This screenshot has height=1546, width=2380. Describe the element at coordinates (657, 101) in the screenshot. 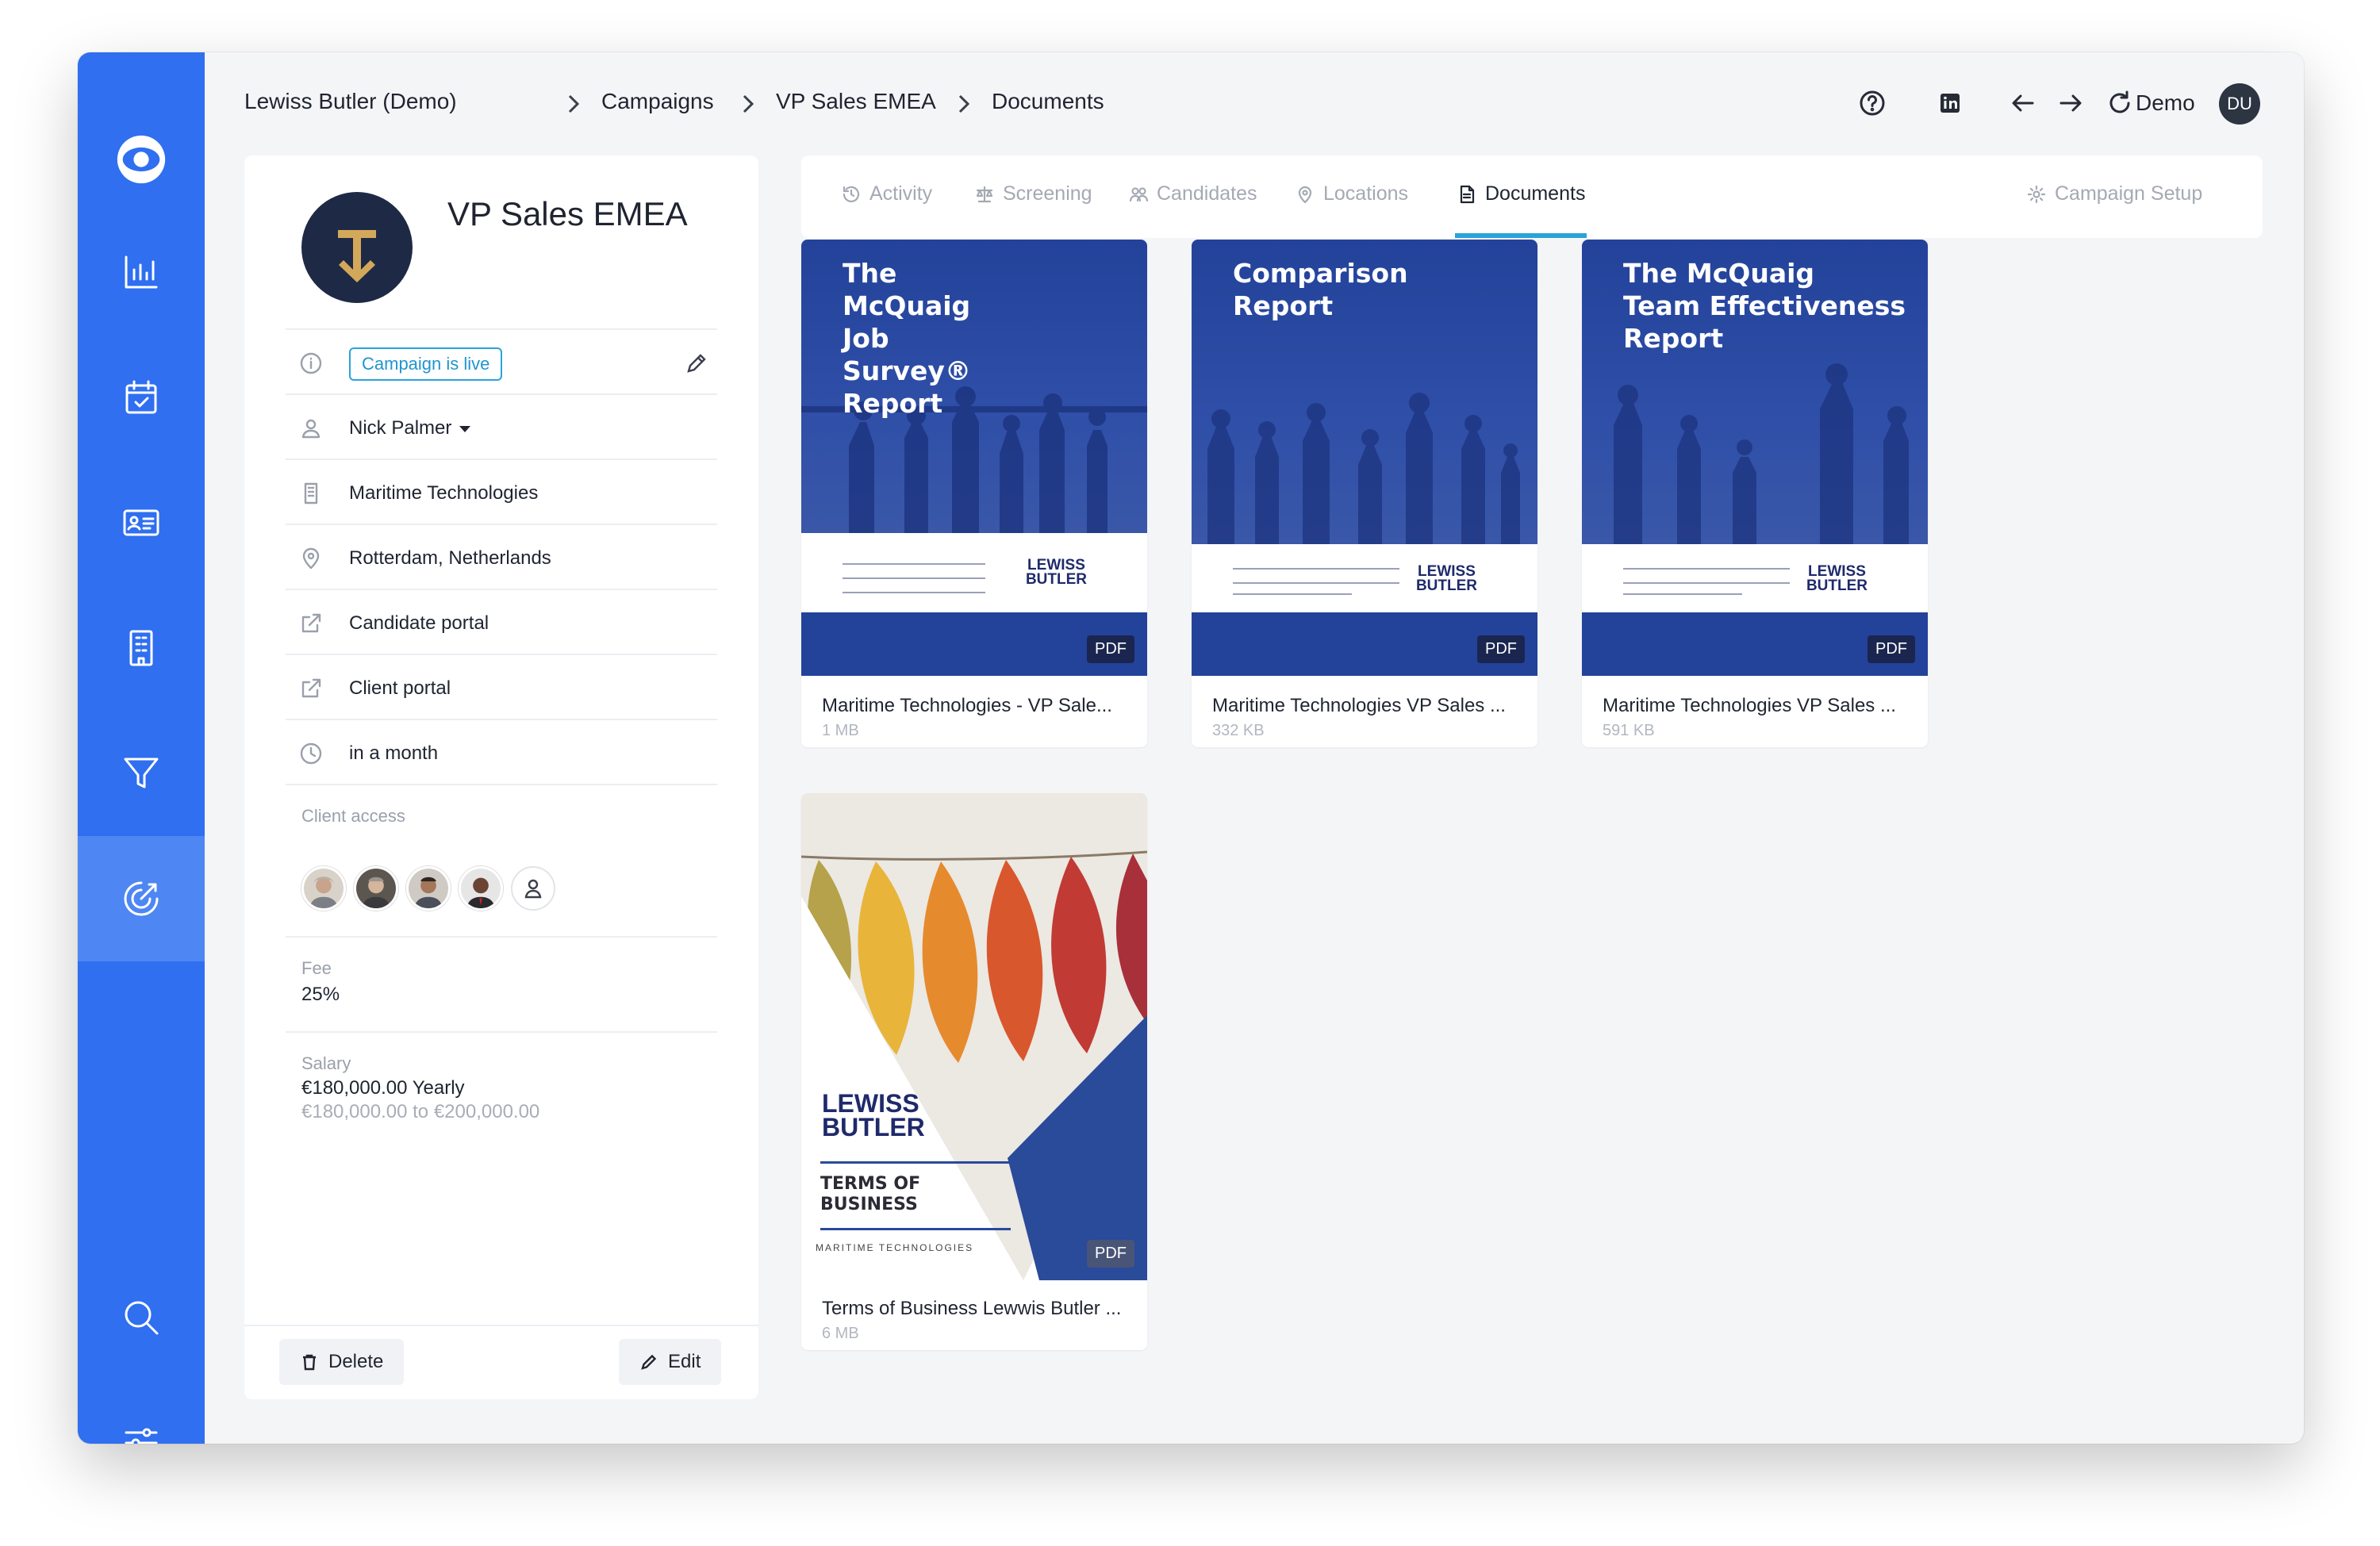

I see `breadcrumb-campaigns: Campaigns` at that location.